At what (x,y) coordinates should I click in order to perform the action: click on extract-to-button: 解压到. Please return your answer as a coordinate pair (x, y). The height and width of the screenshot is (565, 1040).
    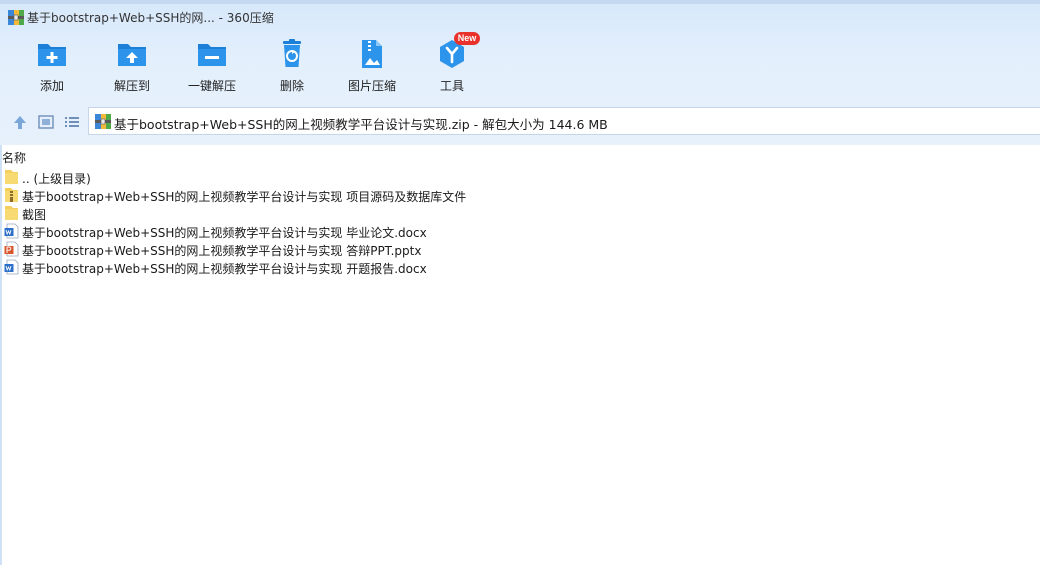
    Looking at the image, I should click on (132, 66).